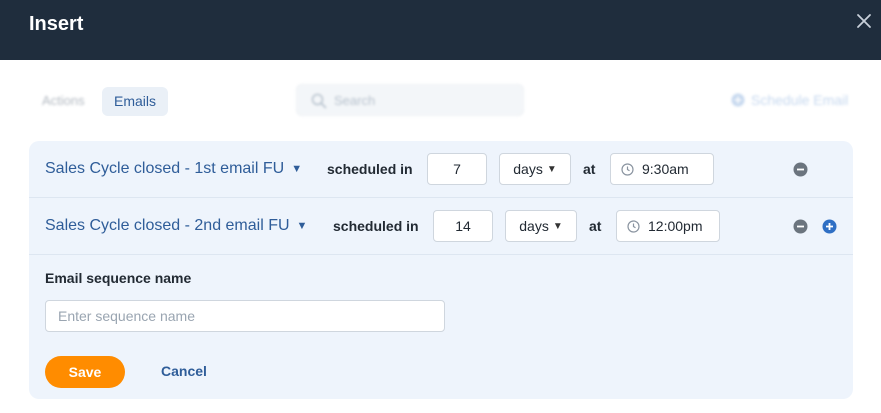 This screenshot has width=881, height=413. I want to click on time-picker: 9:30am, so click(662, 169).